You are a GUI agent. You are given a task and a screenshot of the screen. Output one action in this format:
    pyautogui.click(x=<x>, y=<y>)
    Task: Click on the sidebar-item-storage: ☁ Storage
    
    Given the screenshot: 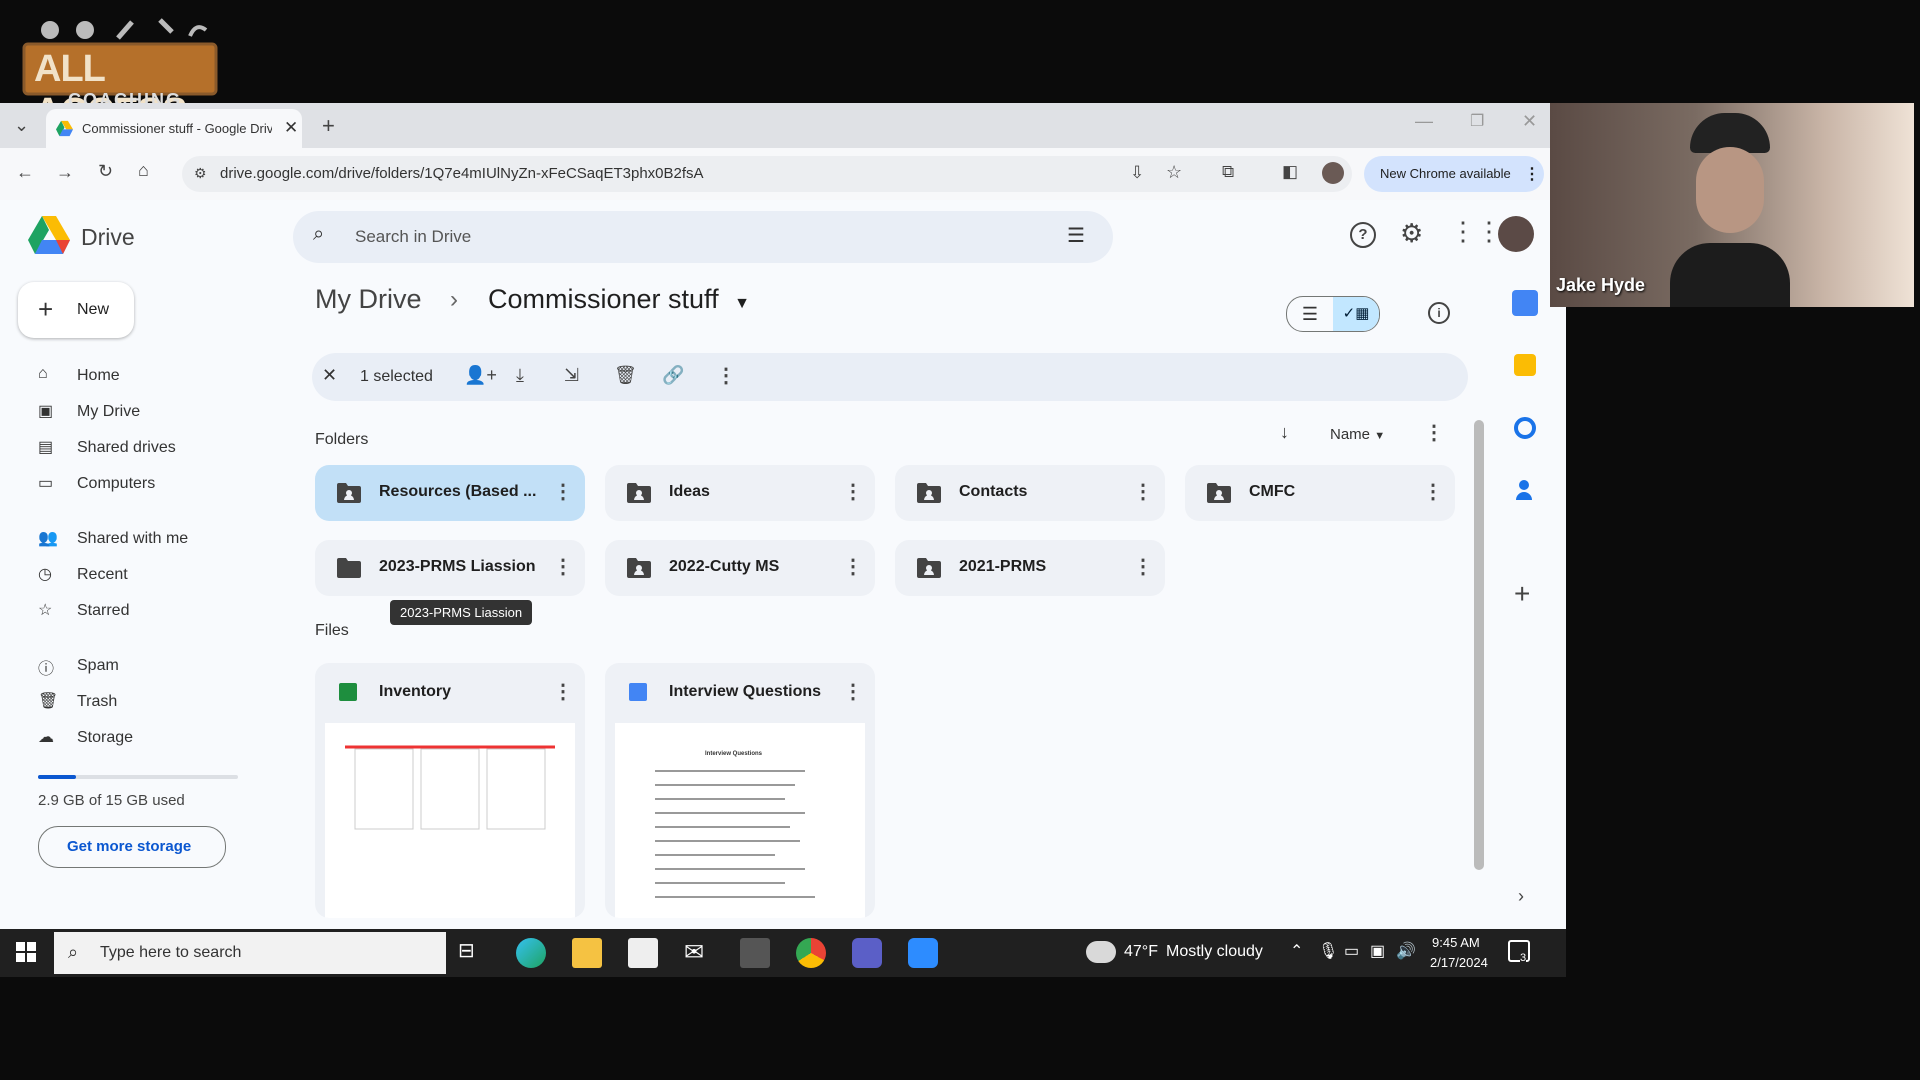 What is the action you would take?
    pyautogui.click(x=158, y=738)
    